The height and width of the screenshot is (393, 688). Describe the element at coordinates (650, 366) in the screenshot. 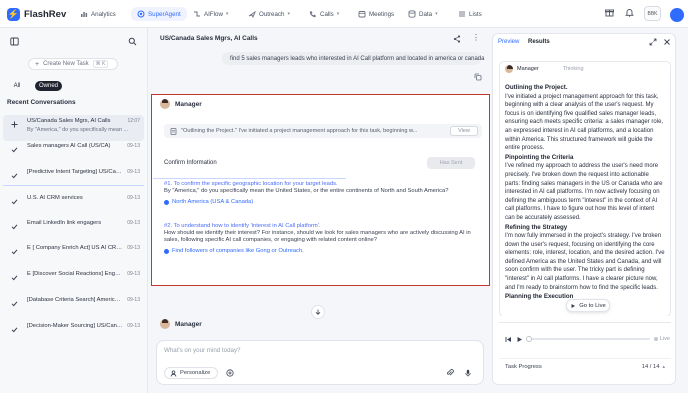

I see `task-progress-value: 14 / 14` at that location.